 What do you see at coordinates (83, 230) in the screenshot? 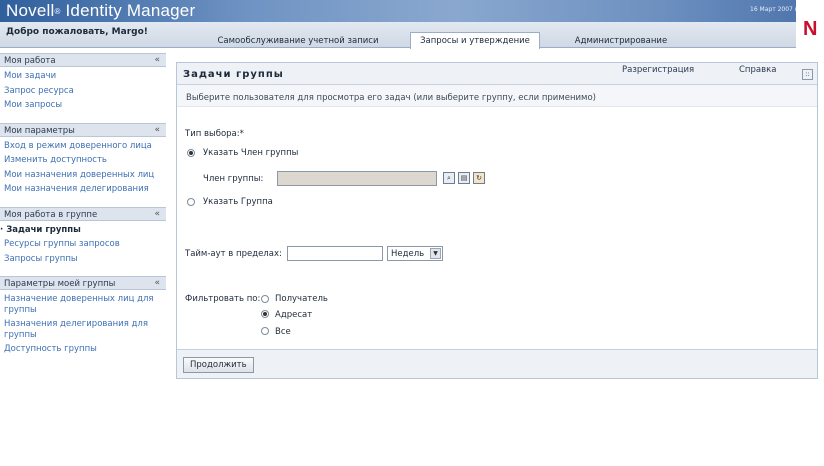
I see `sidebar-item-team-tasks: Задачи группы` at bounding box center [83, 230].